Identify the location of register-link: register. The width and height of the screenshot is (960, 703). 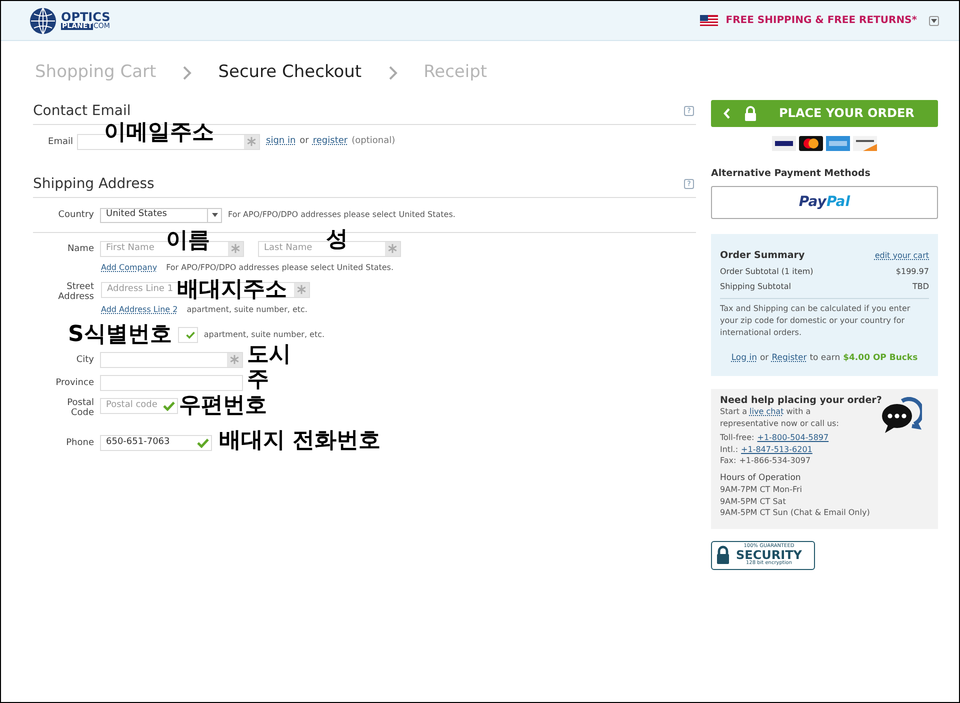
(330, 141).